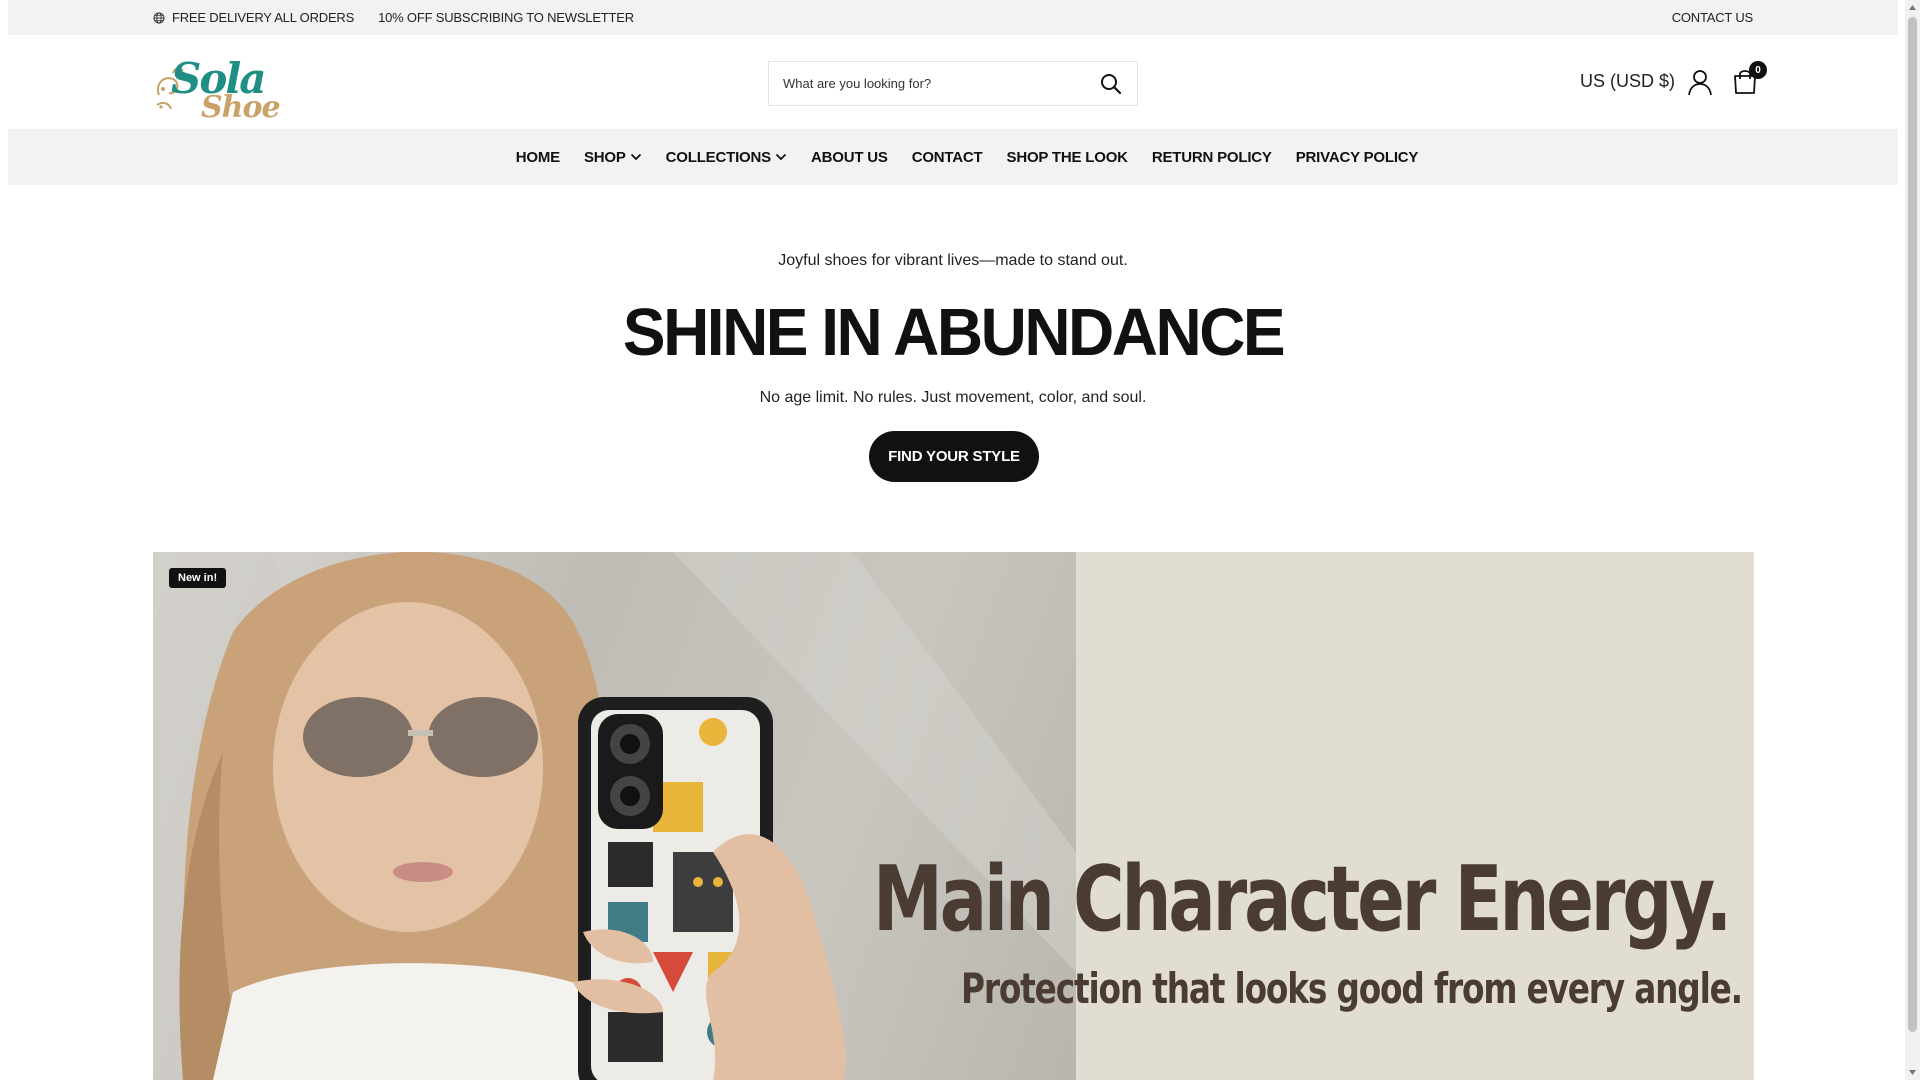 The width and height of the screenshot is (1920, 1080). I want to click on announcement-newsletter: 10% OFF SUBSCRIBING TO NEWSLETTER, so click(506, 17).